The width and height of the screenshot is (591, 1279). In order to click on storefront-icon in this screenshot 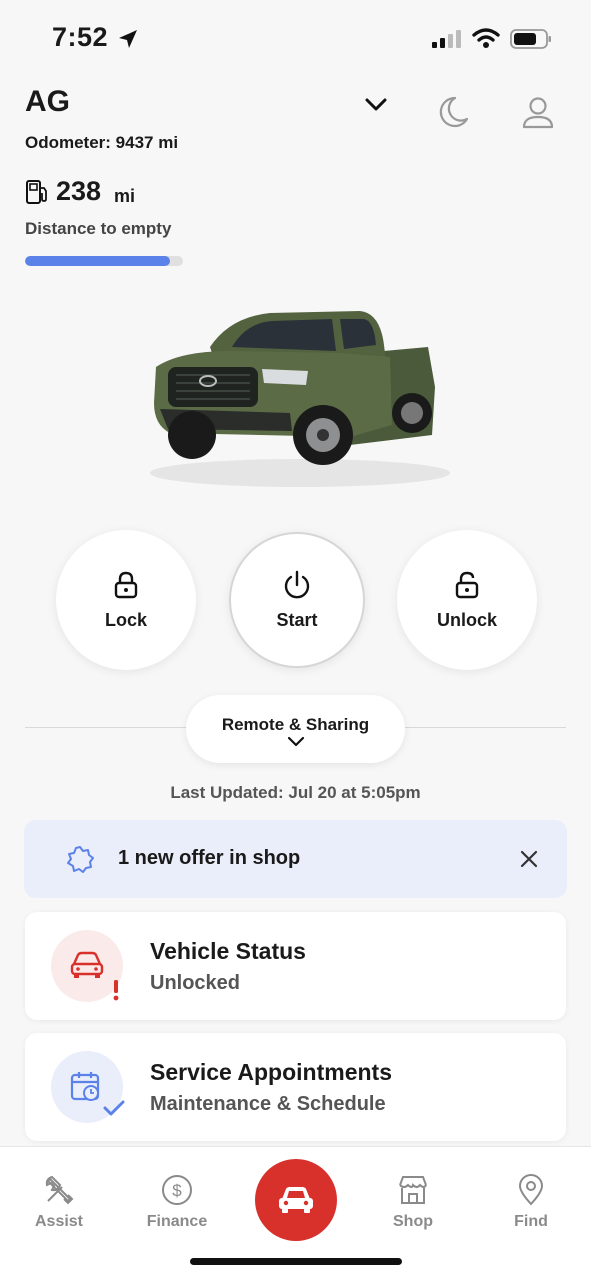, I will do `click(413, 1190)`.